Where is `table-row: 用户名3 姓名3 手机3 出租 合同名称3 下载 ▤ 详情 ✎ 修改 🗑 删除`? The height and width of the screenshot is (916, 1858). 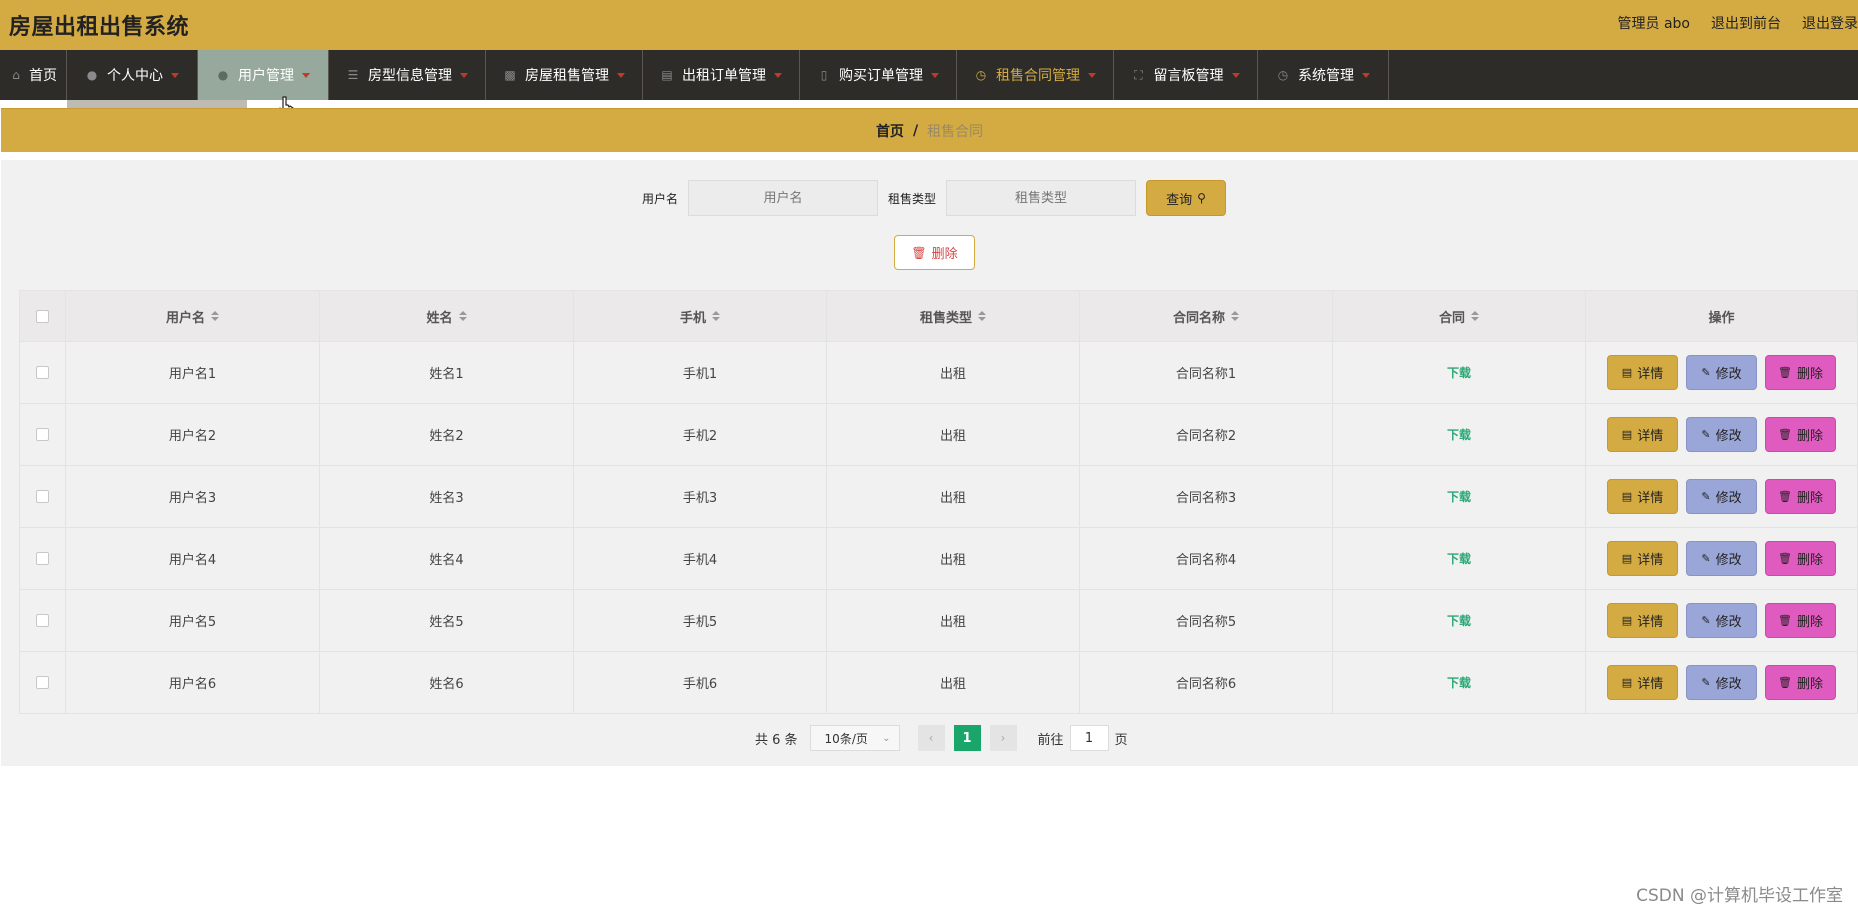
table-row: 用户名3 姓名3 手机3 出租 合同名称3 下载 ▤ 详情 ✎ 修改 🗑 删除 is located at coordinates (939, 497).